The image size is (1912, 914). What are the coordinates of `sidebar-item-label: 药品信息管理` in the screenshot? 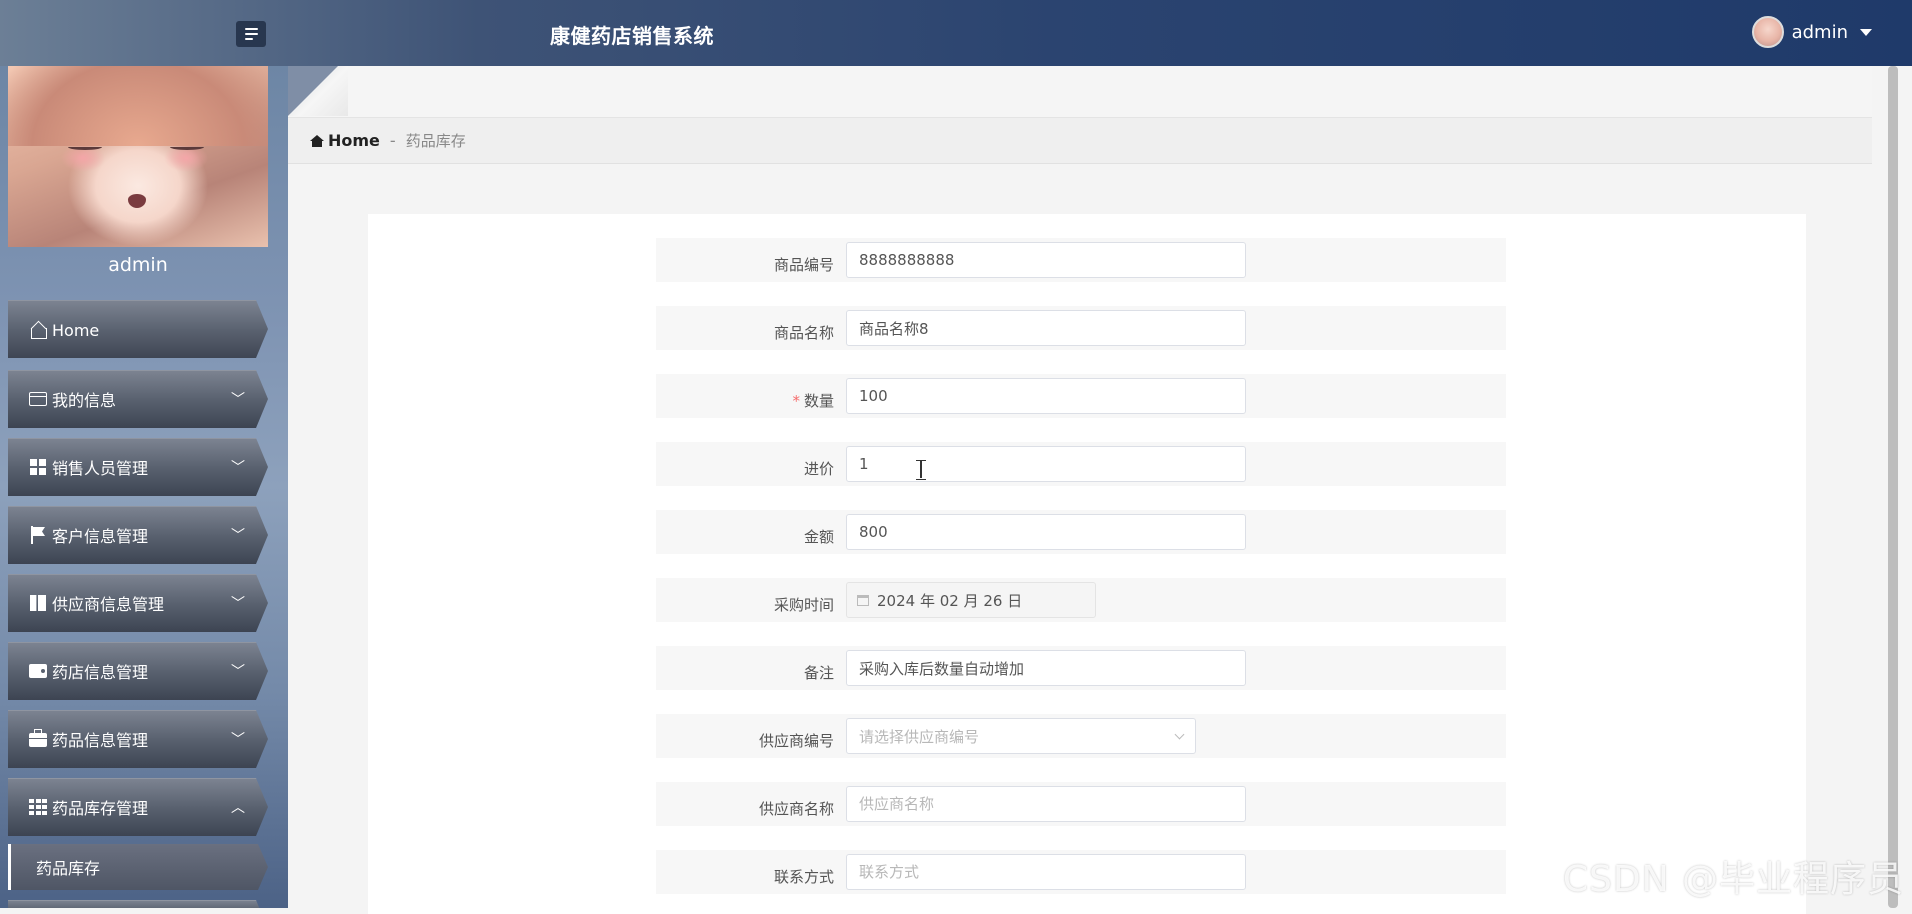 It's located at (100, 740).